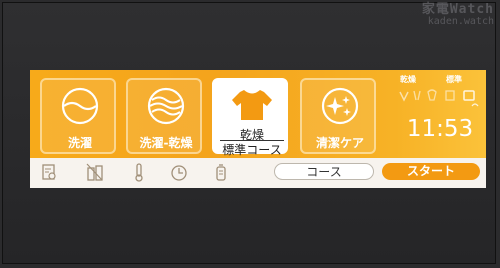 This screenshot has height=268, width=500. I want to click on standard-status-label: 標準, so click(454, 79).